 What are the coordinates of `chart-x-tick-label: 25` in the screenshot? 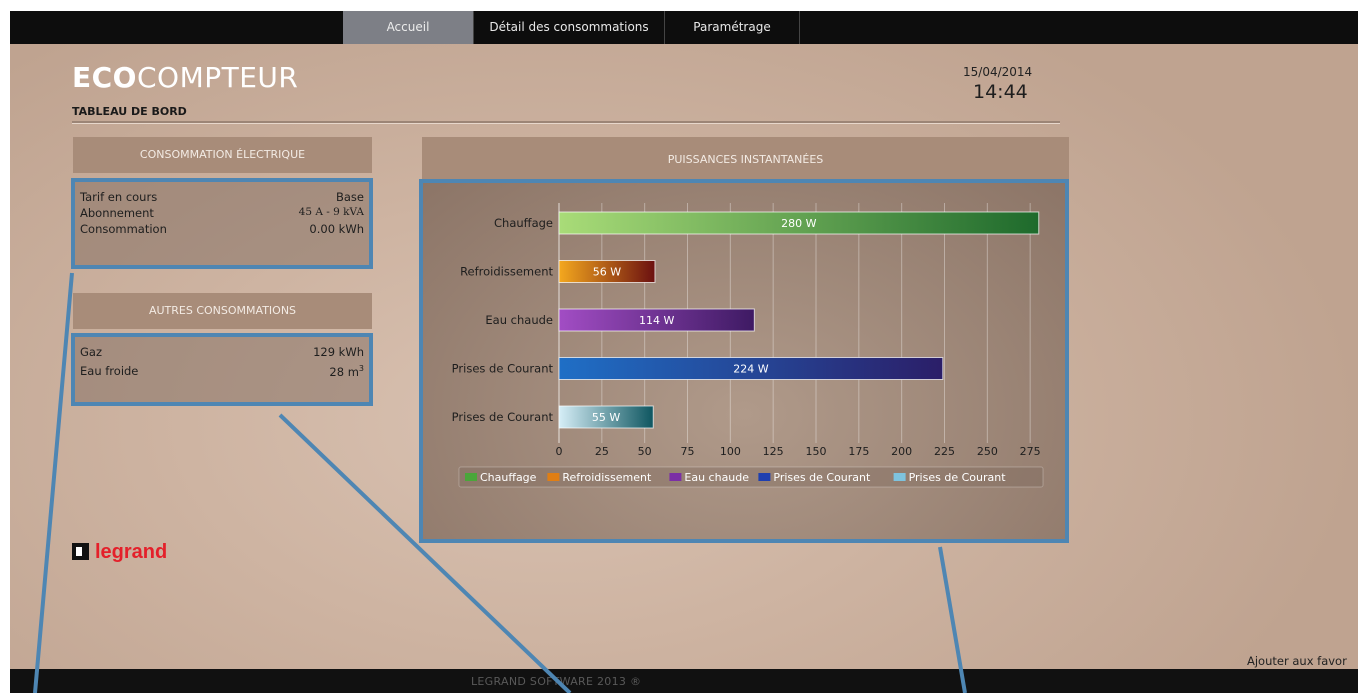 It's located at (602, 451).